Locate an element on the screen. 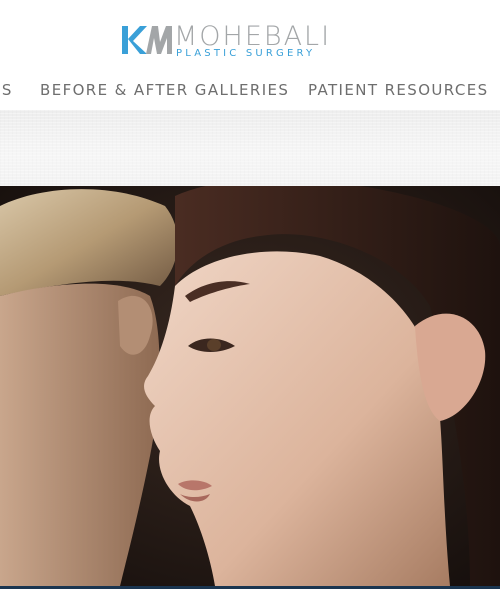  nav-item-galleries: BEFORE & AFTER GALLERIES is located at coordinates (164, 90).